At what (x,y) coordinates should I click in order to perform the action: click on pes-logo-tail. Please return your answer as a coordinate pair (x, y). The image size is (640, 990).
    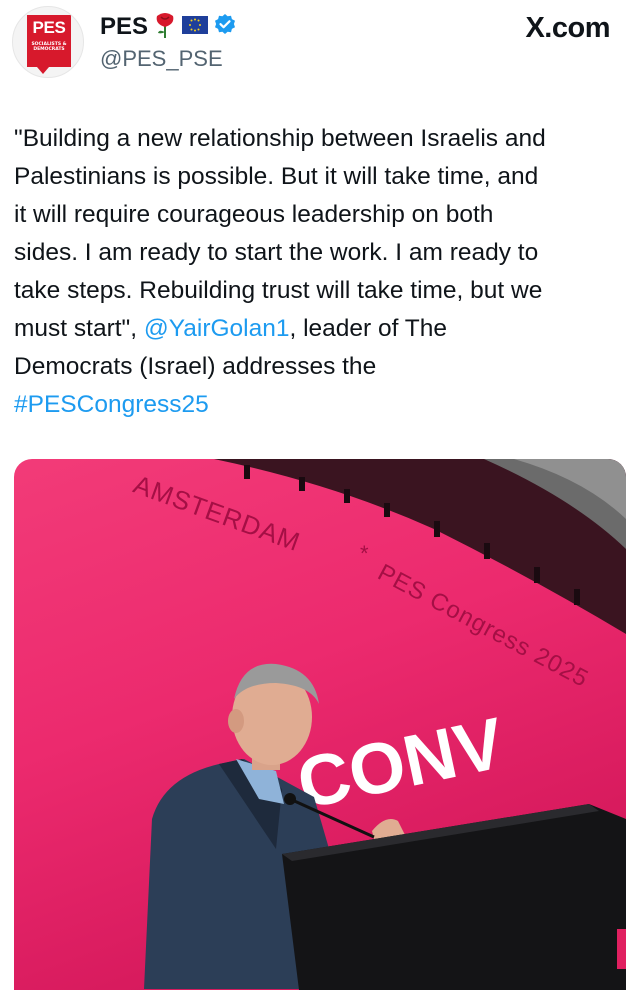
    Looking at the image, I should click on (43, 70).